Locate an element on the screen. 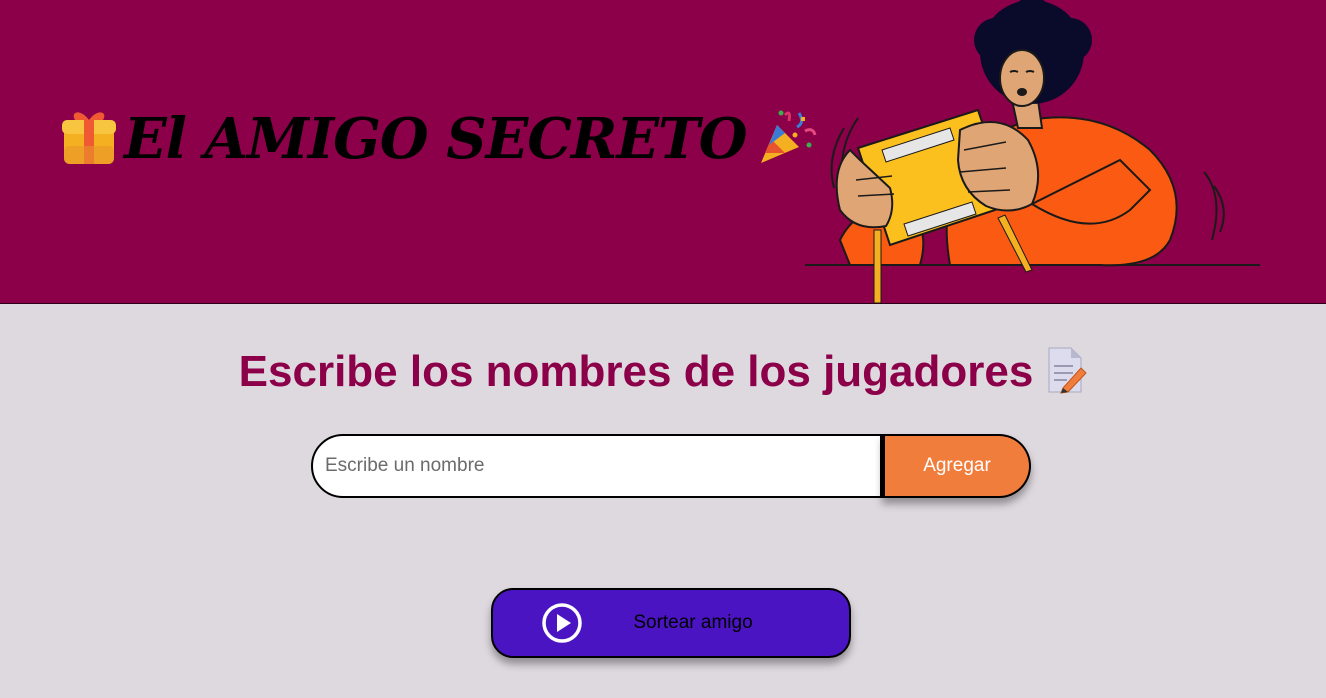 The image size is (1326, 698). add-name-form: Agregar is located at coordinates (671, 466).